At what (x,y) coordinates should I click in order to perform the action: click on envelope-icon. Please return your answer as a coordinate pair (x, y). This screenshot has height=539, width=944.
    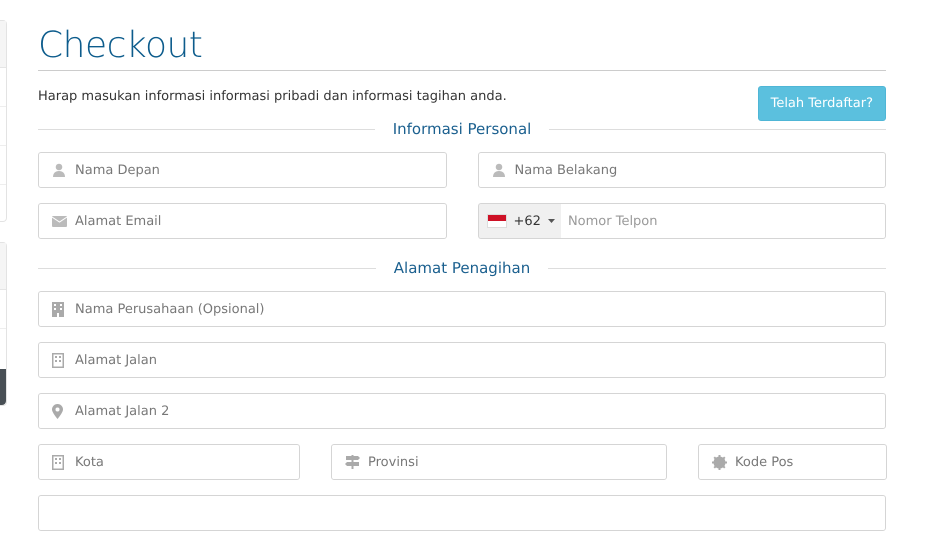
    Looking at the image, I should click on (59, 221).